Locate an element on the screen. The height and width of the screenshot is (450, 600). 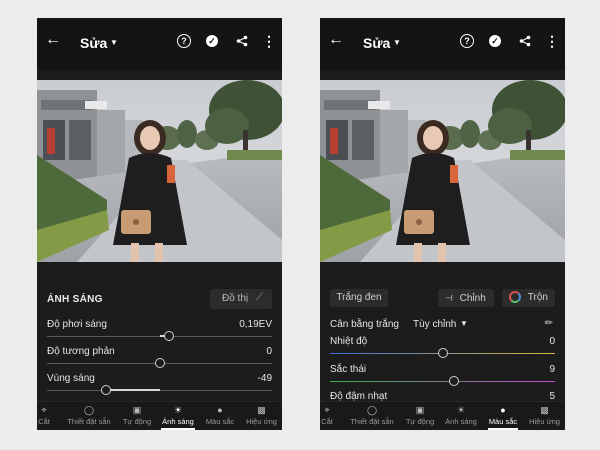
adjust-button: ⊣ Chỉnh is located at coordinates (466, 298).